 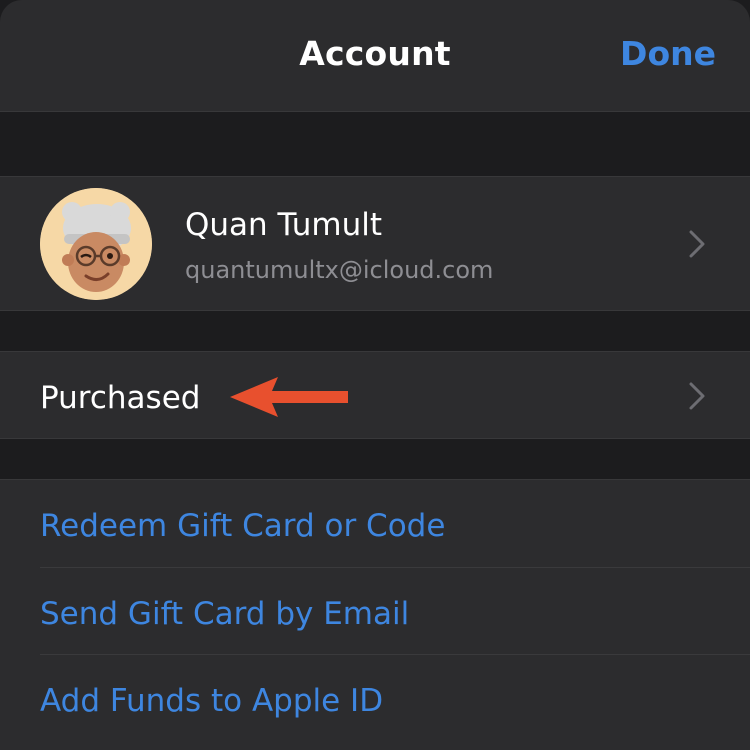 What do you see at coordinates (375, 56) in the screenshot?
I see `navigation-bar: Account Done` at bounding box center [375, 56].